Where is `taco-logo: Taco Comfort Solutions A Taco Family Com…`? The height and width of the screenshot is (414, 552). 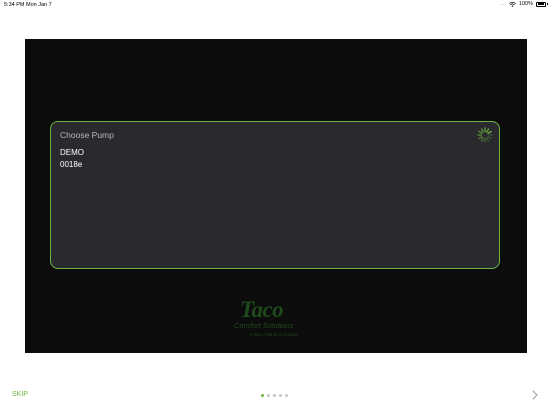 taco-logo: Taco Comfort Solutions A Taco Family Com… is located at coordinates (276, 320).